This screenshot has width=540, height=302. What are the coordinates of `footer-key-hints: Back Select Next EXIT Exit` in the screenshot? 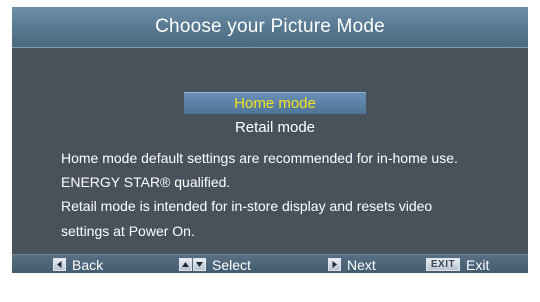 It's located at (270, 263).